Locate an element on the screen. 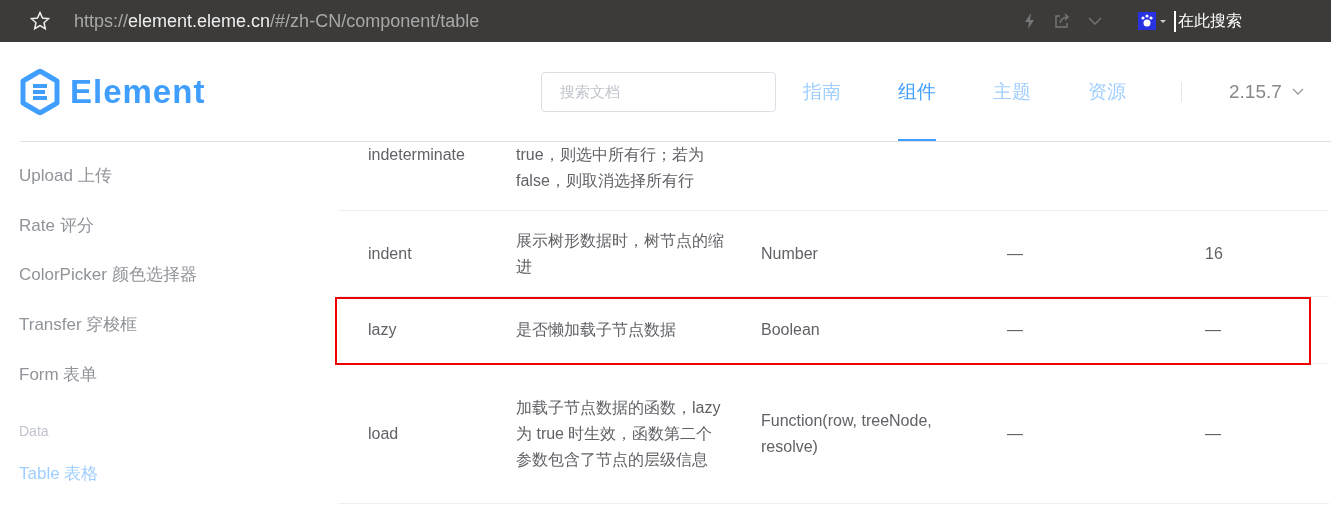 The height and width of the screenshot is (511, 1331). sidebar-item: ColorPicker 颜色选择器 is located at coordinates (179, 288).